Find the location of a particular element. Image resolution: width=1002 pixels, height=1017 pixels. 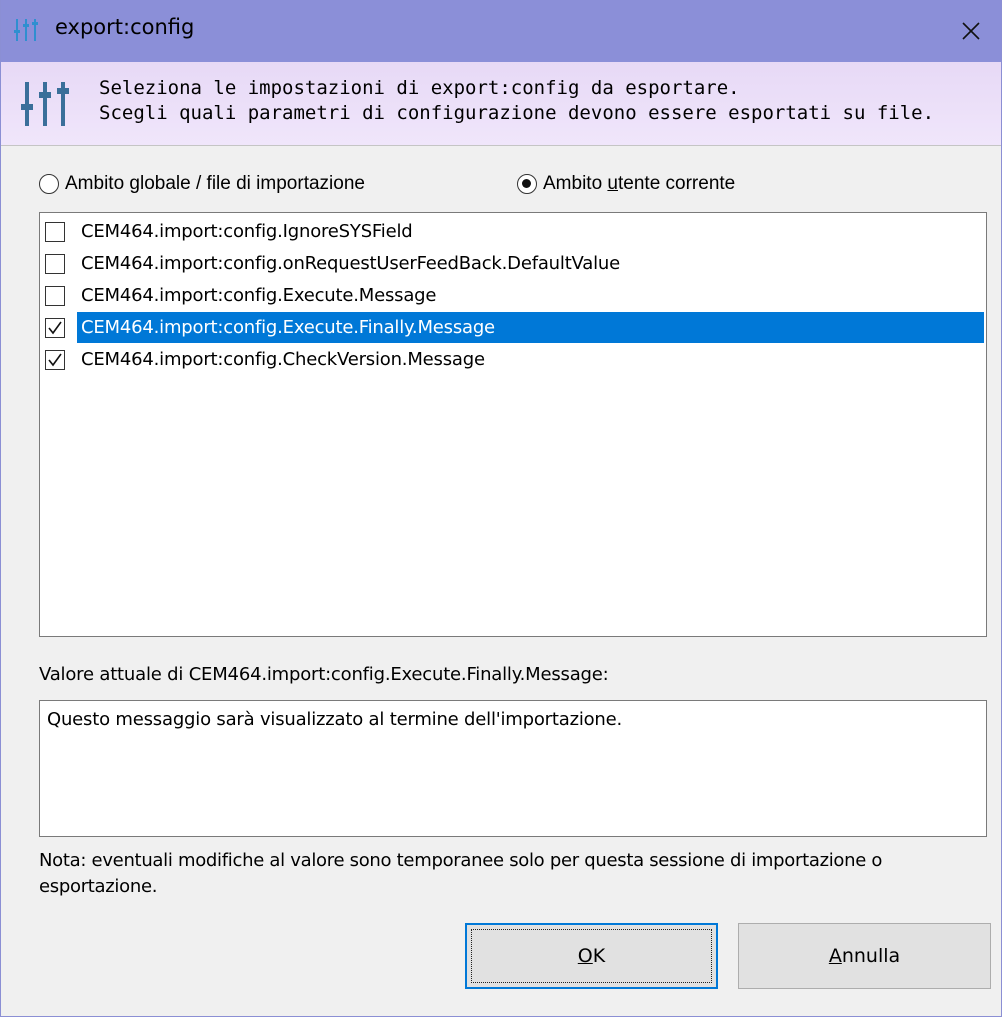

setting-label: CEM464.import:config.IgnoreSYSField is located at coordinates (247, 231).